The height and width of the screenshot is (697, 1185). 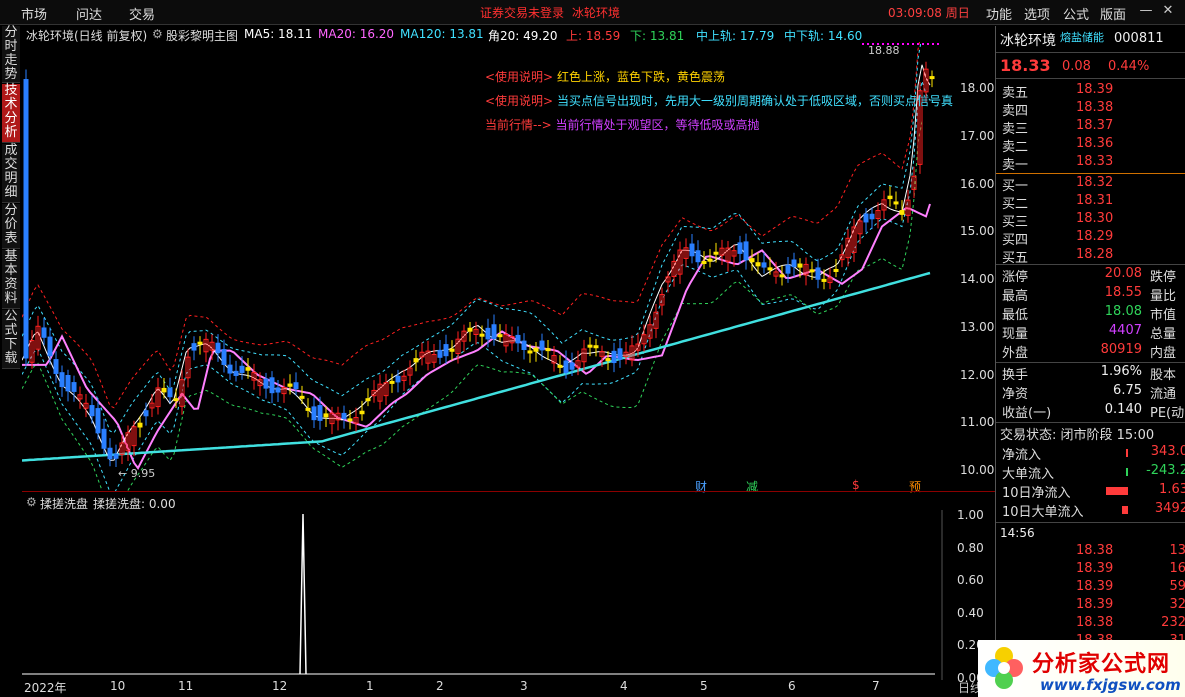 What do you see at coordinates (752, 486) in the screenshot?
I see `event-marker: 减` at bounding box center [752, 486].